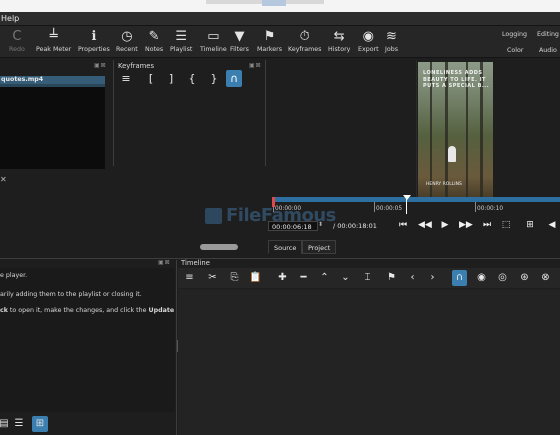 The width and height of the screenshot is (560, 435). I want to click on toggle-zoom-icon: ⬚, so click(506, 225).